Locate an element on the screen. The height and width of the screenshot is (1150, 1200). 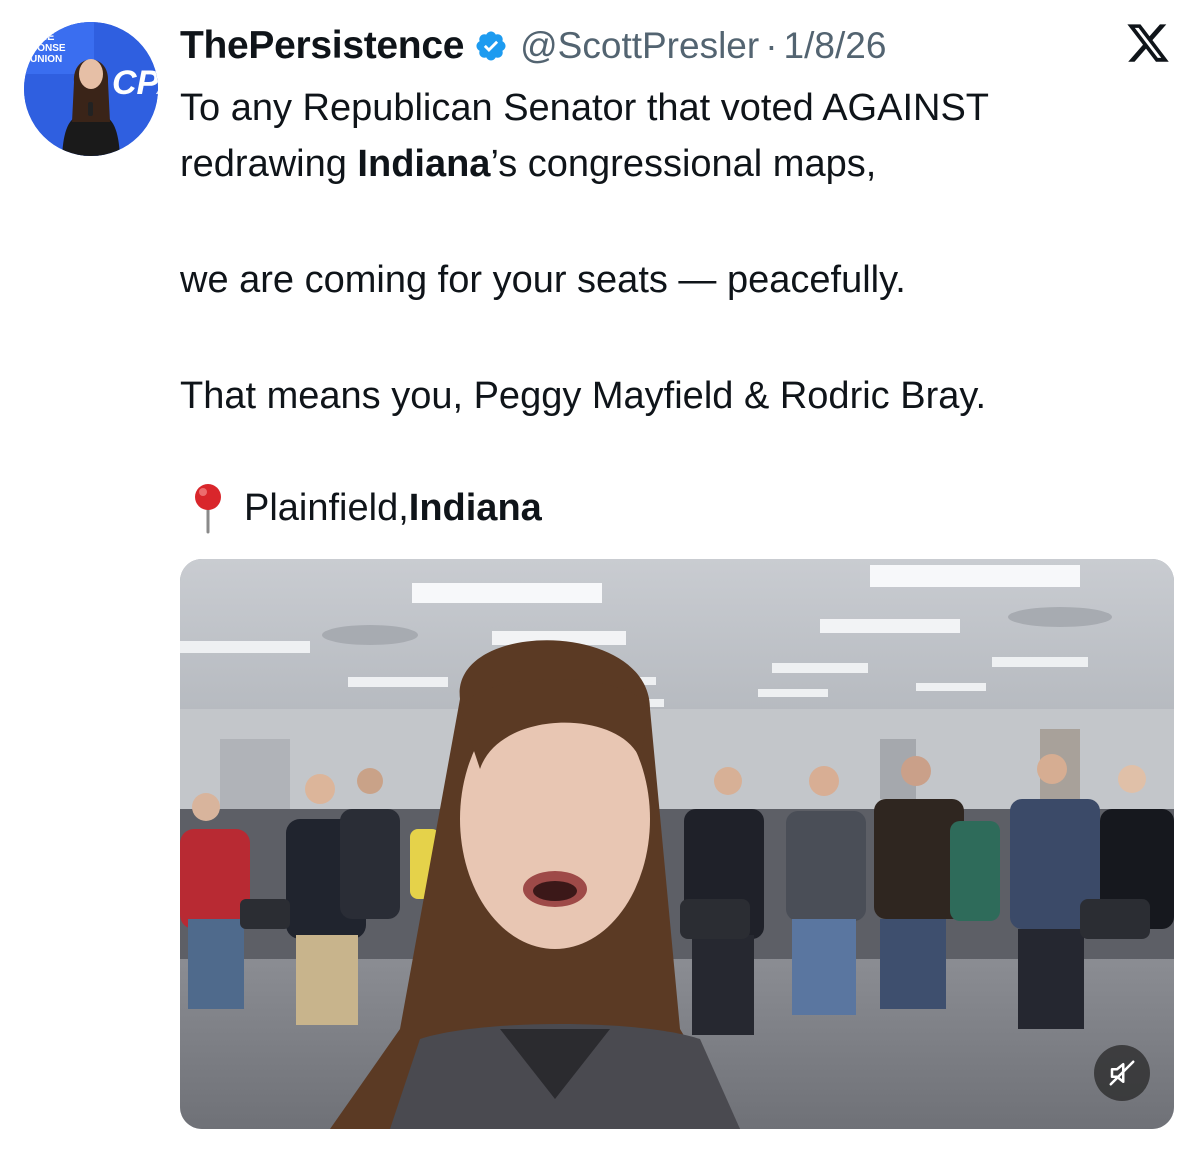
location-state: Indiana is located at coordinates (475, 507).